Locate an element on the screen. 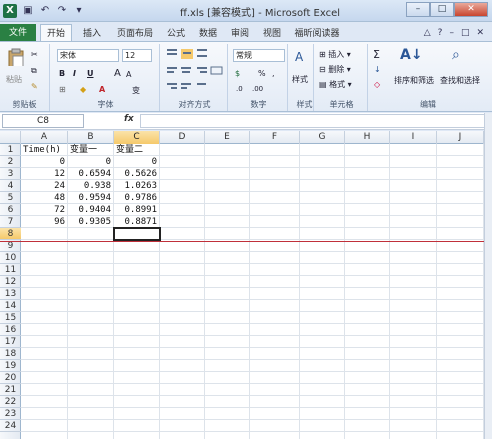 The width and height of the screenshot is (492, 439). copy-icon: ⧉ is located at coordinates (34, 71).